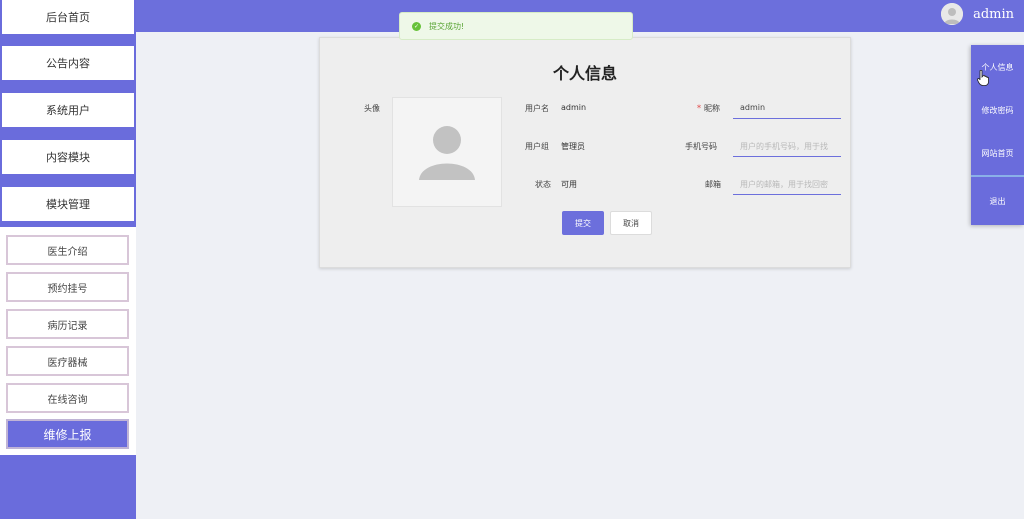  What do you see at coordinates (997, 110) in the screenshot?
I see `menu-item-change-password: 修改密码` at bounding box center [997, 110].